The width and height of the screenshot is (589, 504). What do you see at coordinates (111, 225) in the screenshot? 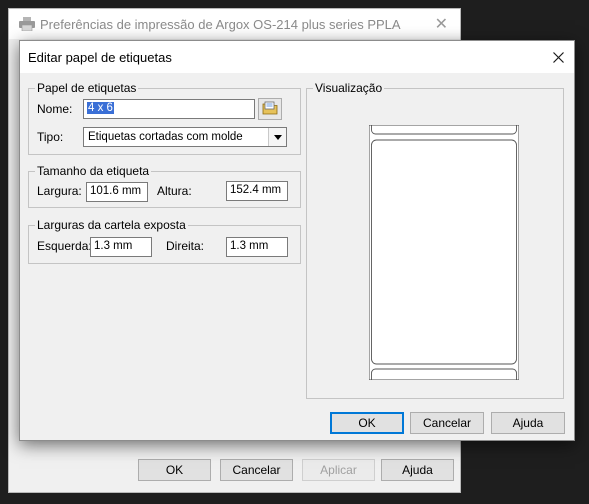
I see `exposed-liner-legend: Larguras da cartela exposta` at bounding box center [111, 225].